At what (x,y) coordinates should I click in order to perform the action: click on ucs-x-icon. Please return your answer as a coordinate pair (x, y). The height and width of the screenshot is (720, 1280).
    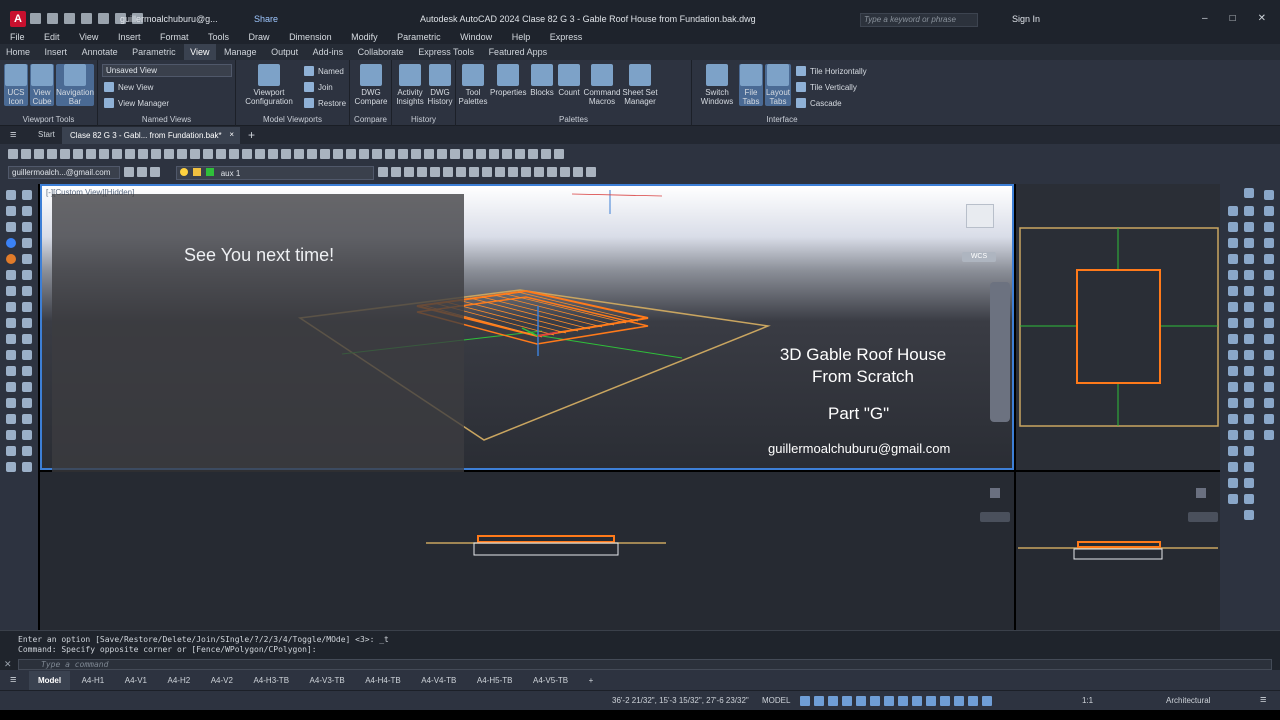
    Looking at the image, I should click on (442, 154).